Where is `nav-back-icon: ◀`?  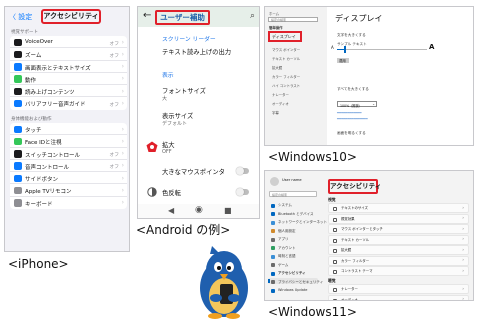 nav-back-icon: ◀ is located at coordinates (171, 210).